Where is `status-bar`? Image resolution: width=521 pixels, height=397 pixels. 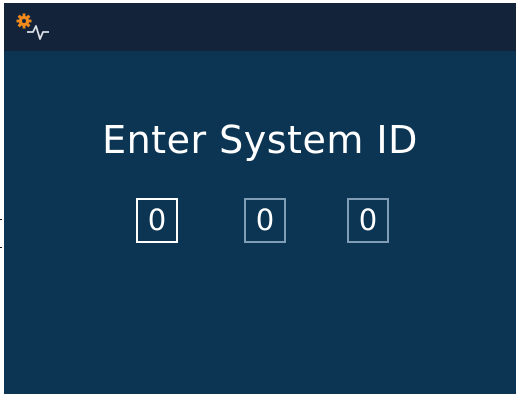
status-bar is located at coordinates (260, 27).